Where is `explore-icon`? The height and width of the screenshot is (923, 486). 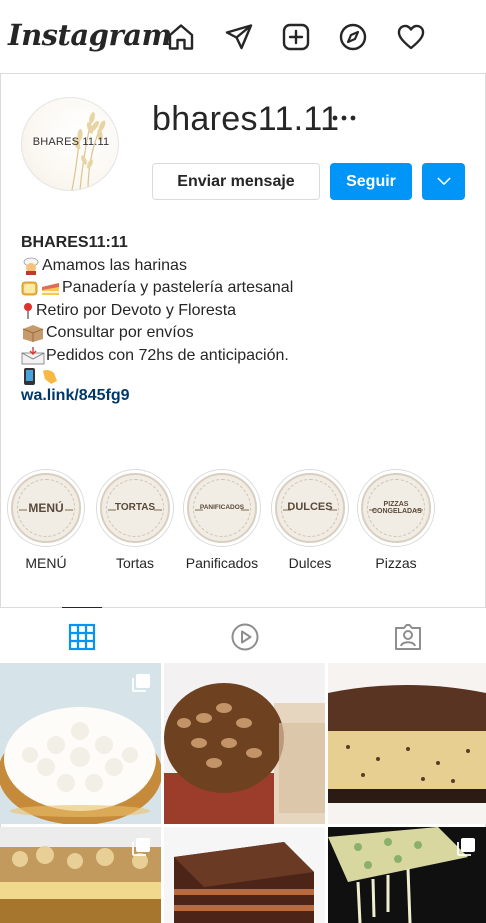 explore-icon is located at coordinates (353, 37).